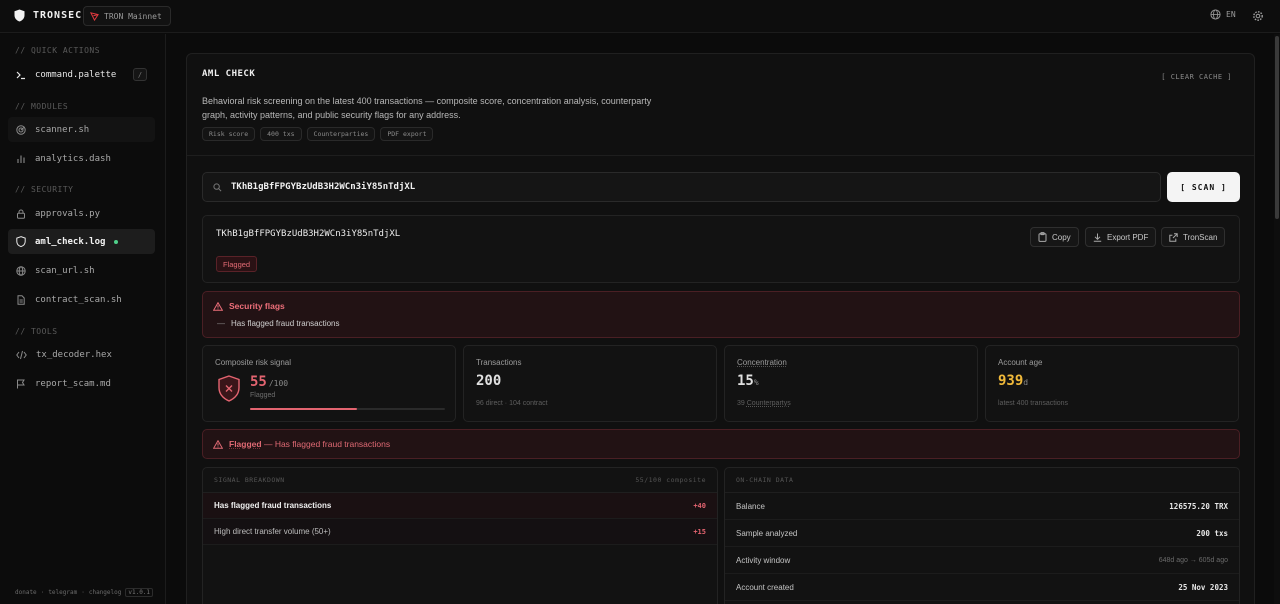 This screenshot has height=604, width=1280. Describe the element at coordinates (281, 134) in the screenshot. I see `tag-txs: 400 txs` at that location.